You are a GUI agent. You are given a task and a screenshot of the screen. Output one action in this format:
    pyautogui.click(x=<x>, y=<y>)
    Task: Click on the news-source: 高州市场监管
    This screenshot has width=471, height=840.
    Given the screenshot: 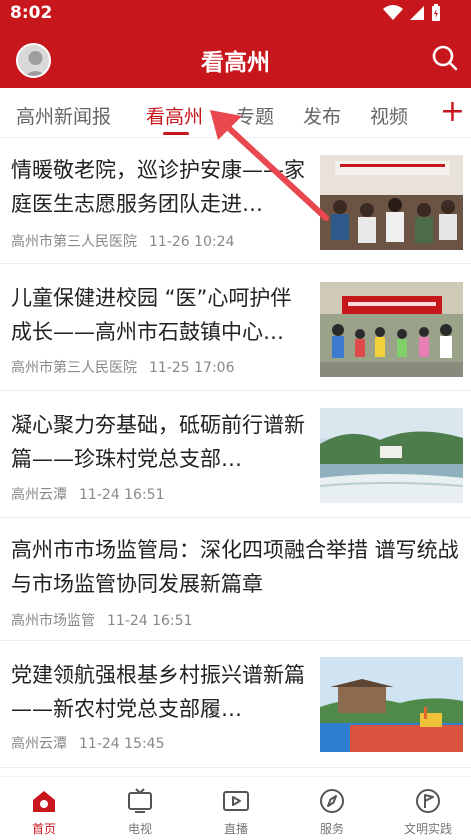 What is the action you would take?
    pyautogui.click(x=53, y=621)
    